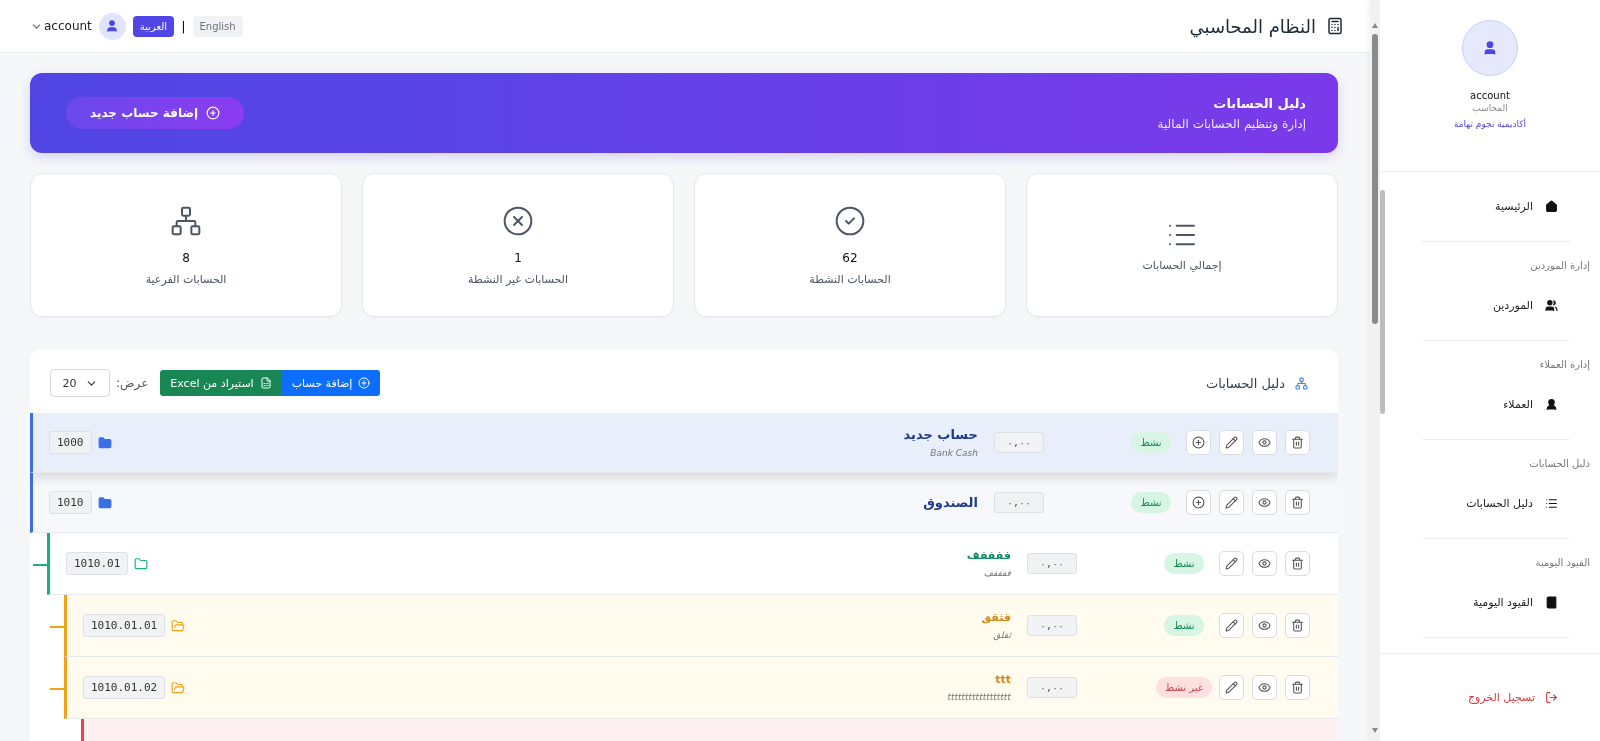  Describe the element at coordinates (186, 279) in the screenshot. I see `stat-label: الحسابات الفرعية` at that location.